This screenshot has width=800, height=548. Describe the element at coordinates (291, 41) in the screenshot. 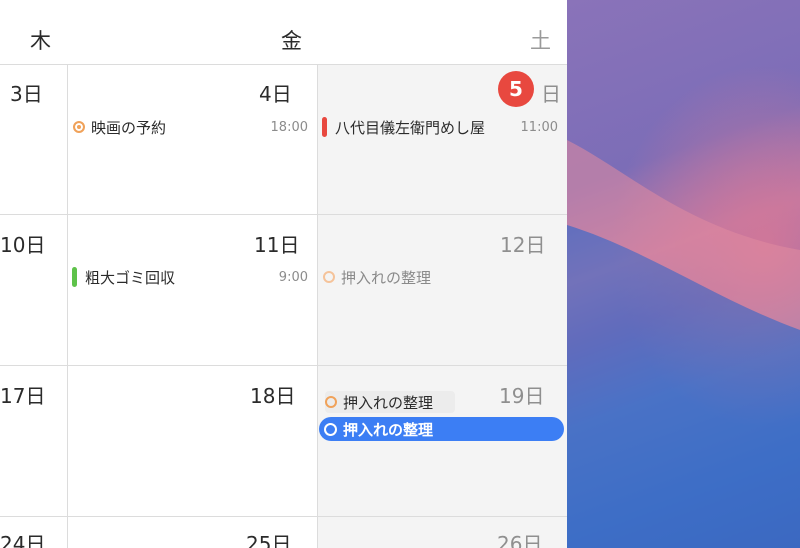

I see `weekday-fri: 金` at that location.